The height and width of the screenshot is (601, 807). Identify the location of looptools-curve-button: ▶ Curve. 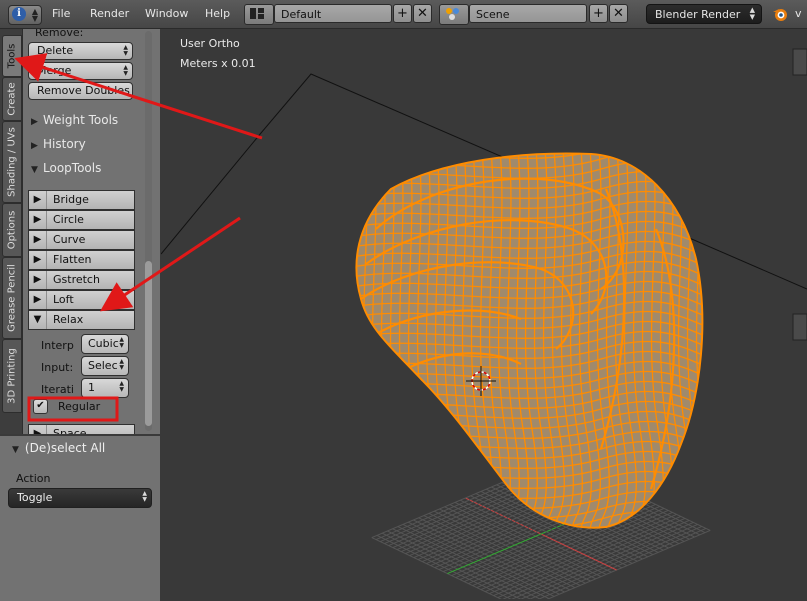
(81, 240).